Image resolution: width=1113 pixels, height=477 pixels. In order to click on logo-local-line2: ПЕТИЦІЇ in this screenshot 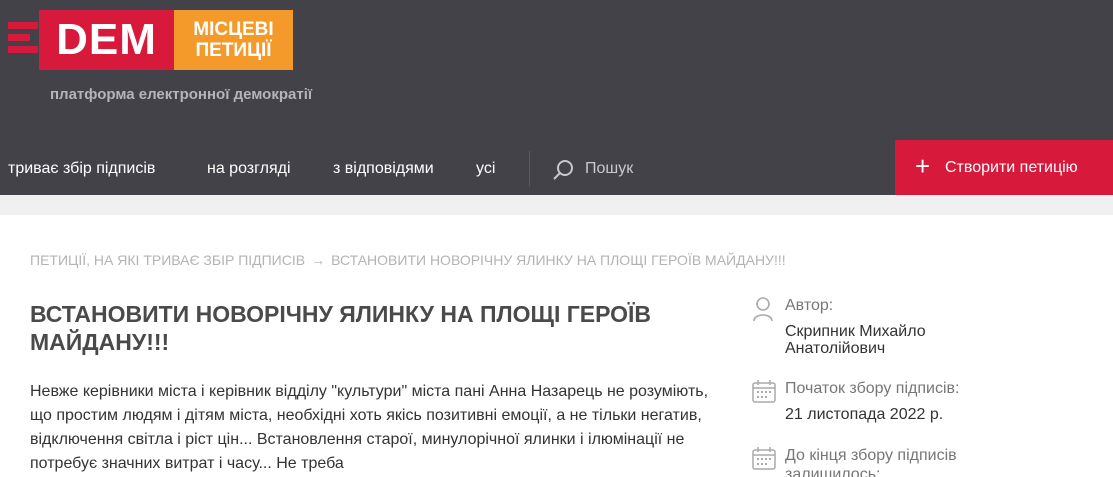, I will do `click(233, 50)`.